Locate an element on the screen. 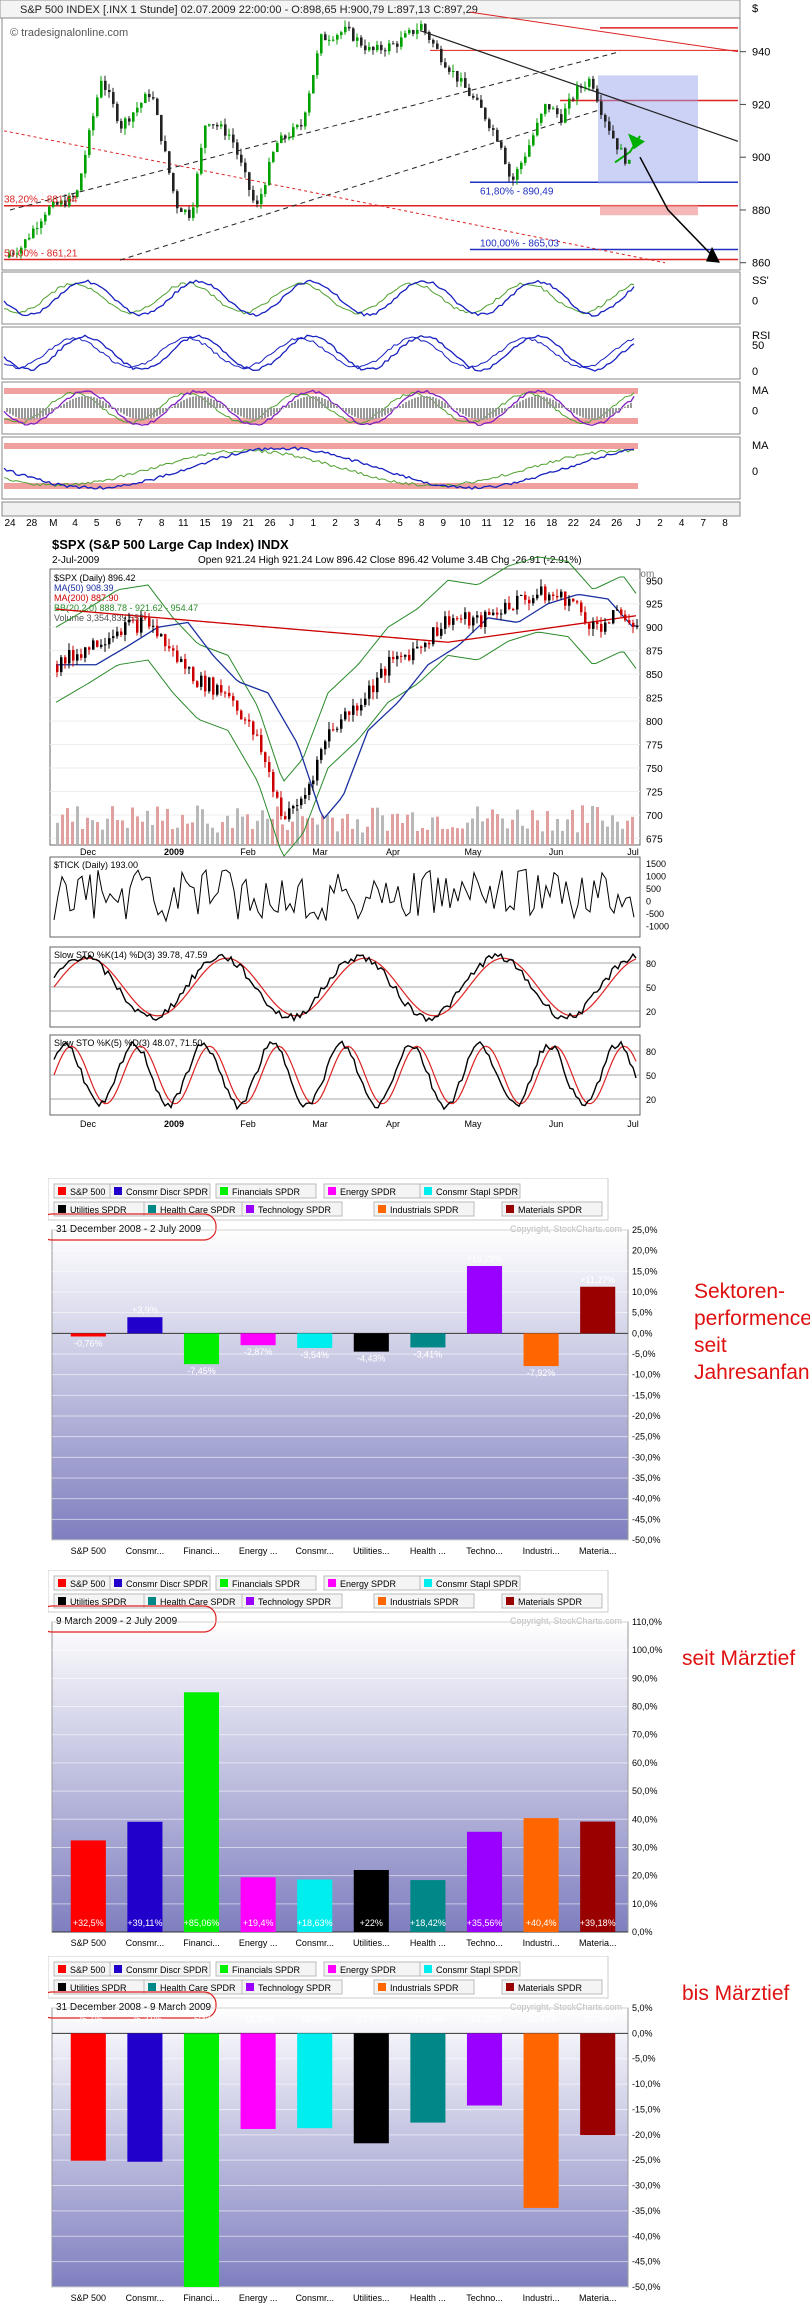 Image resolution: width=810 pixels, height=2305 pixels. legend-entry: Volume 3,354,839,552 is located at coordinates (99, 618).